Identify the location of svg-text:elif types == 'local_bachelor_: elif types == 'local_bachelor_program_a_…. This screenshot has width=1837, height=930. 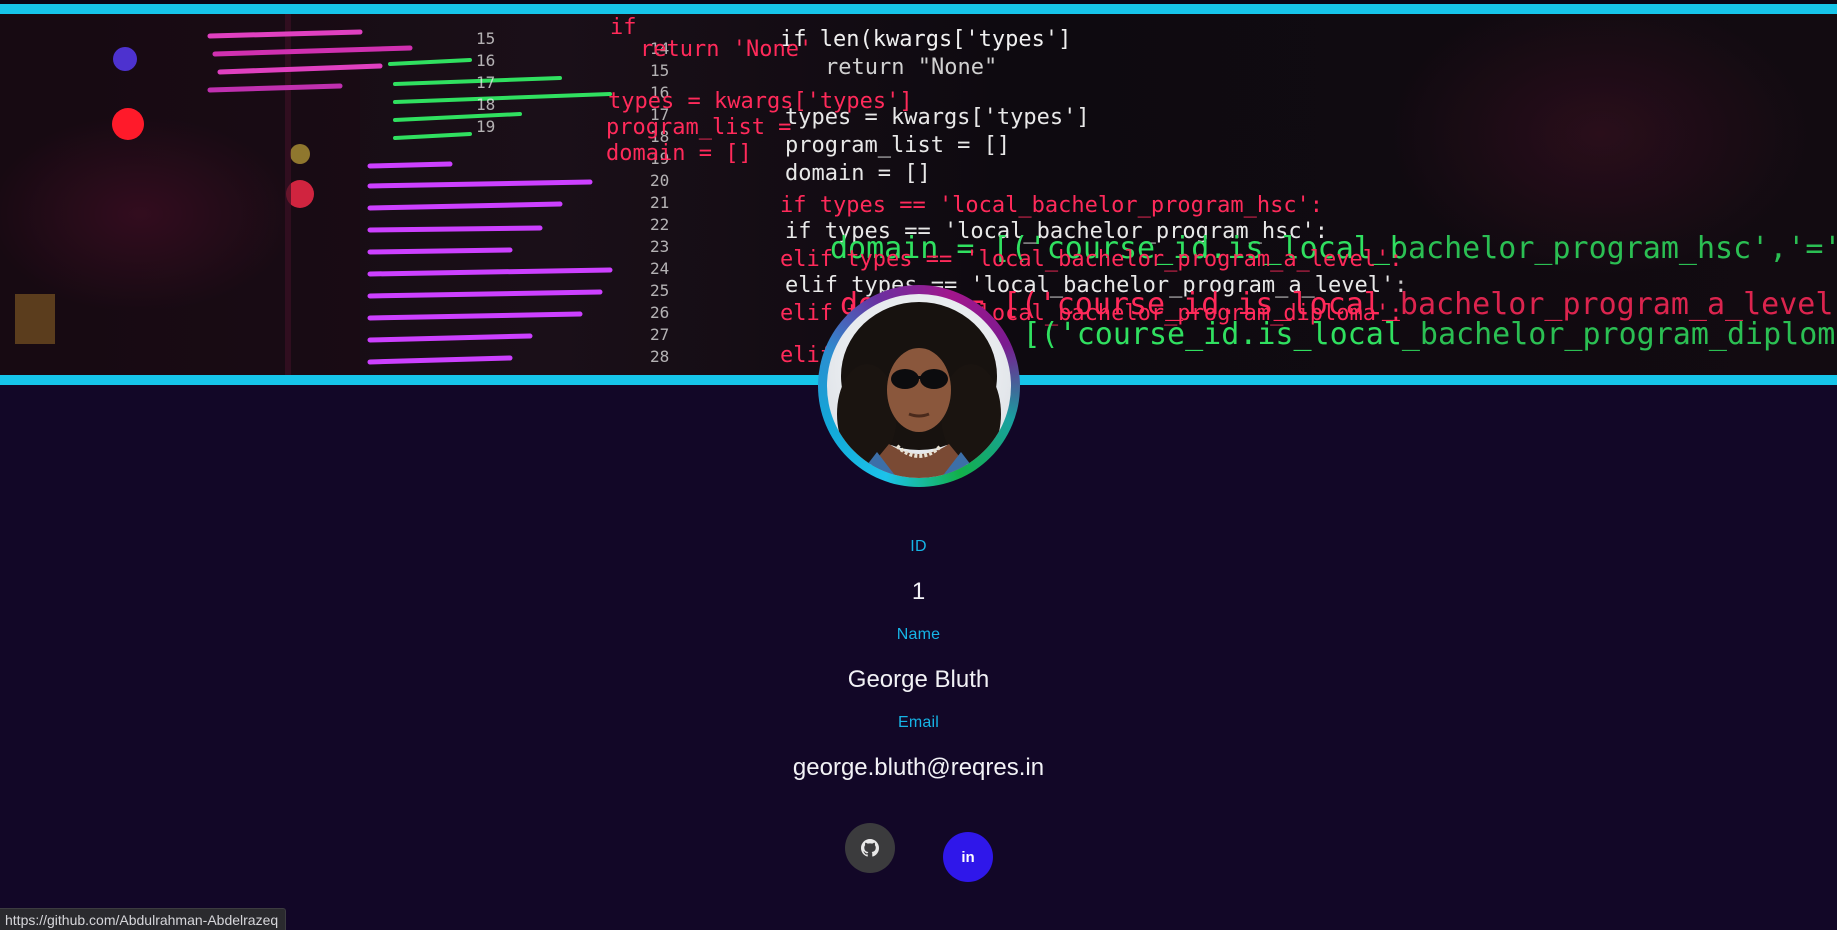
(1091, 259).